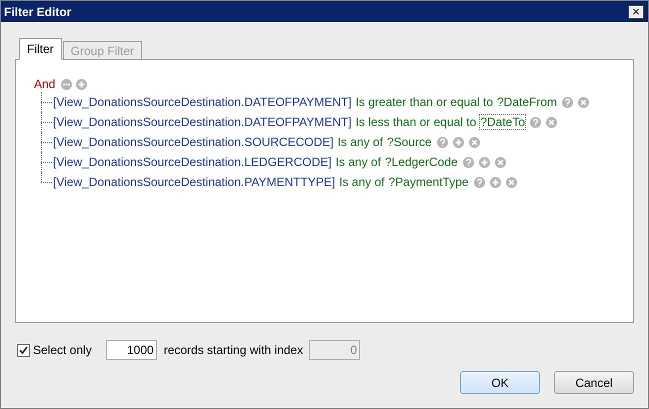 This screenshot has height=409, width=649. I want to click on condition-value: ?Source, so click(409, 142).